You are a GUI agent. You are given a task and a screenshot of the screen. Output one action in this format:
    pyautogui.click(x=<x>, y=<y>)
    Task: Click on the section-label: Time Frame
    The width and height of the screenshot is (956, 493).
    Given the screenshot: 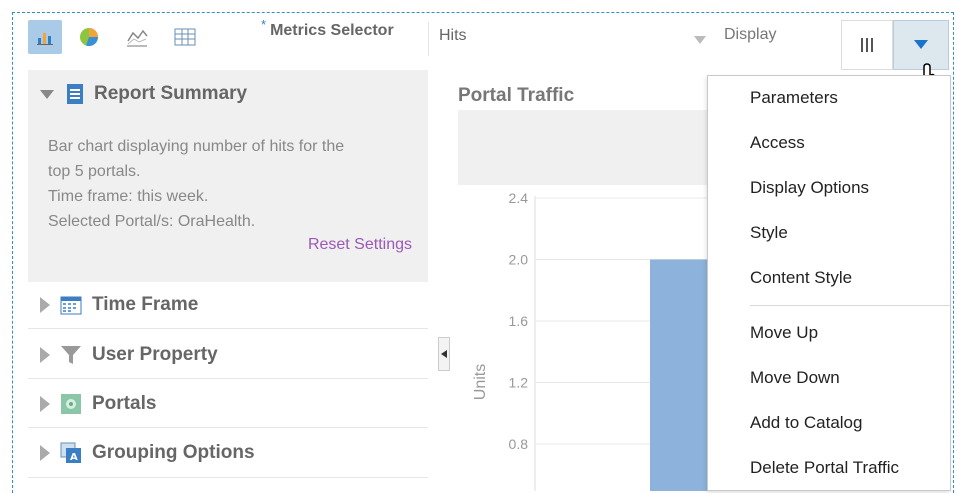 What is the action you would take?
    pyautogui.click(x=145, y=304)
    